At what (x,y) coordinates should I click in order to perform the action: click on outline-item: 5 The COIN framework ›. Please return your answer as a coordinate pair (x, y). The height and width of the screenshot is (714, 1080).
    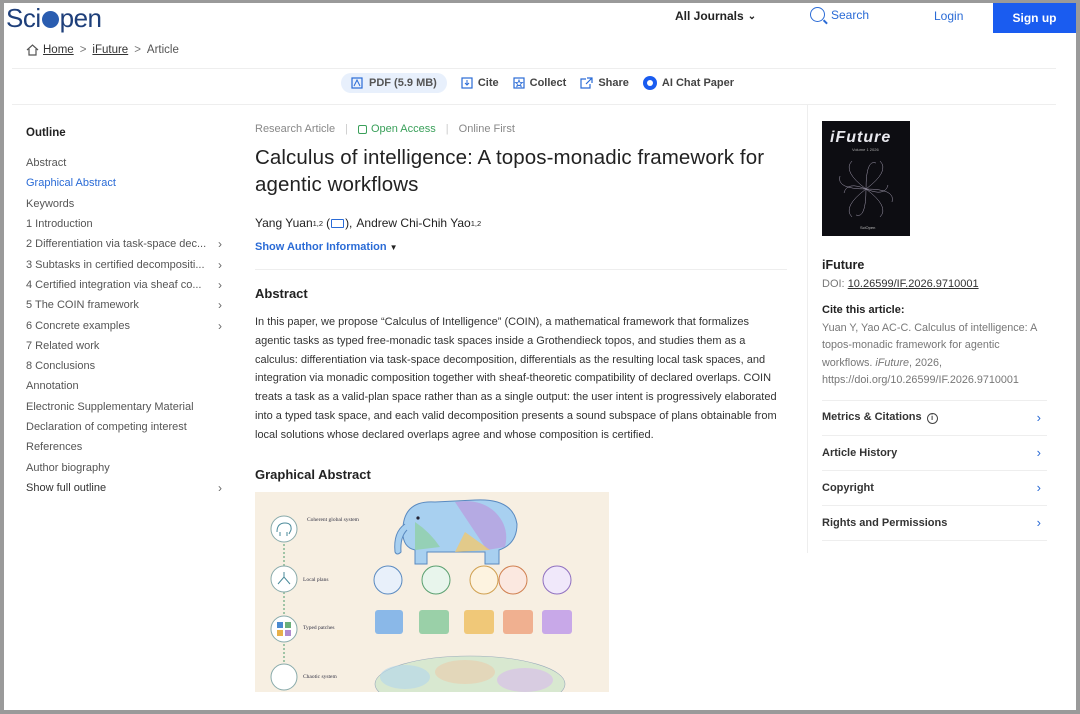
    Looking at the image, I should click on (124, 305).